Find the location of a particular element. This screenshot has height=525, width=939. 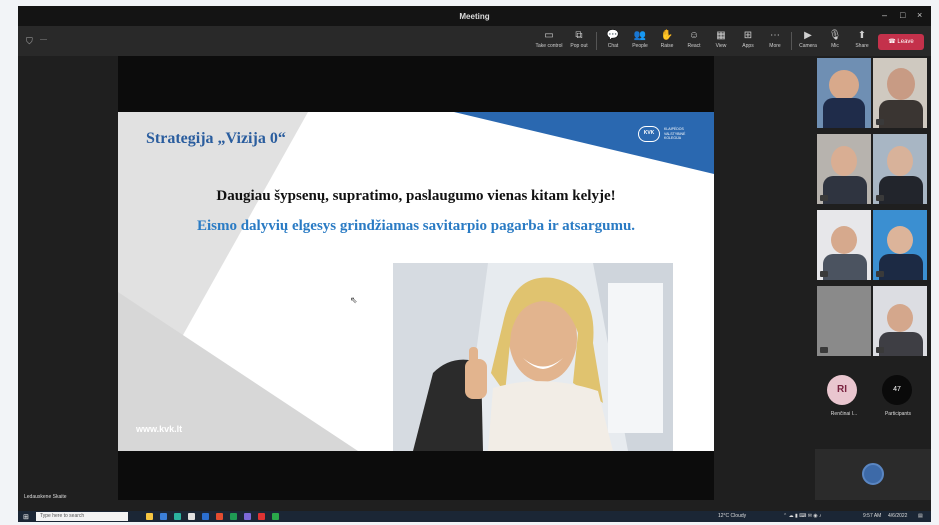

slide-blue-band is located at coordinates (584, 143).